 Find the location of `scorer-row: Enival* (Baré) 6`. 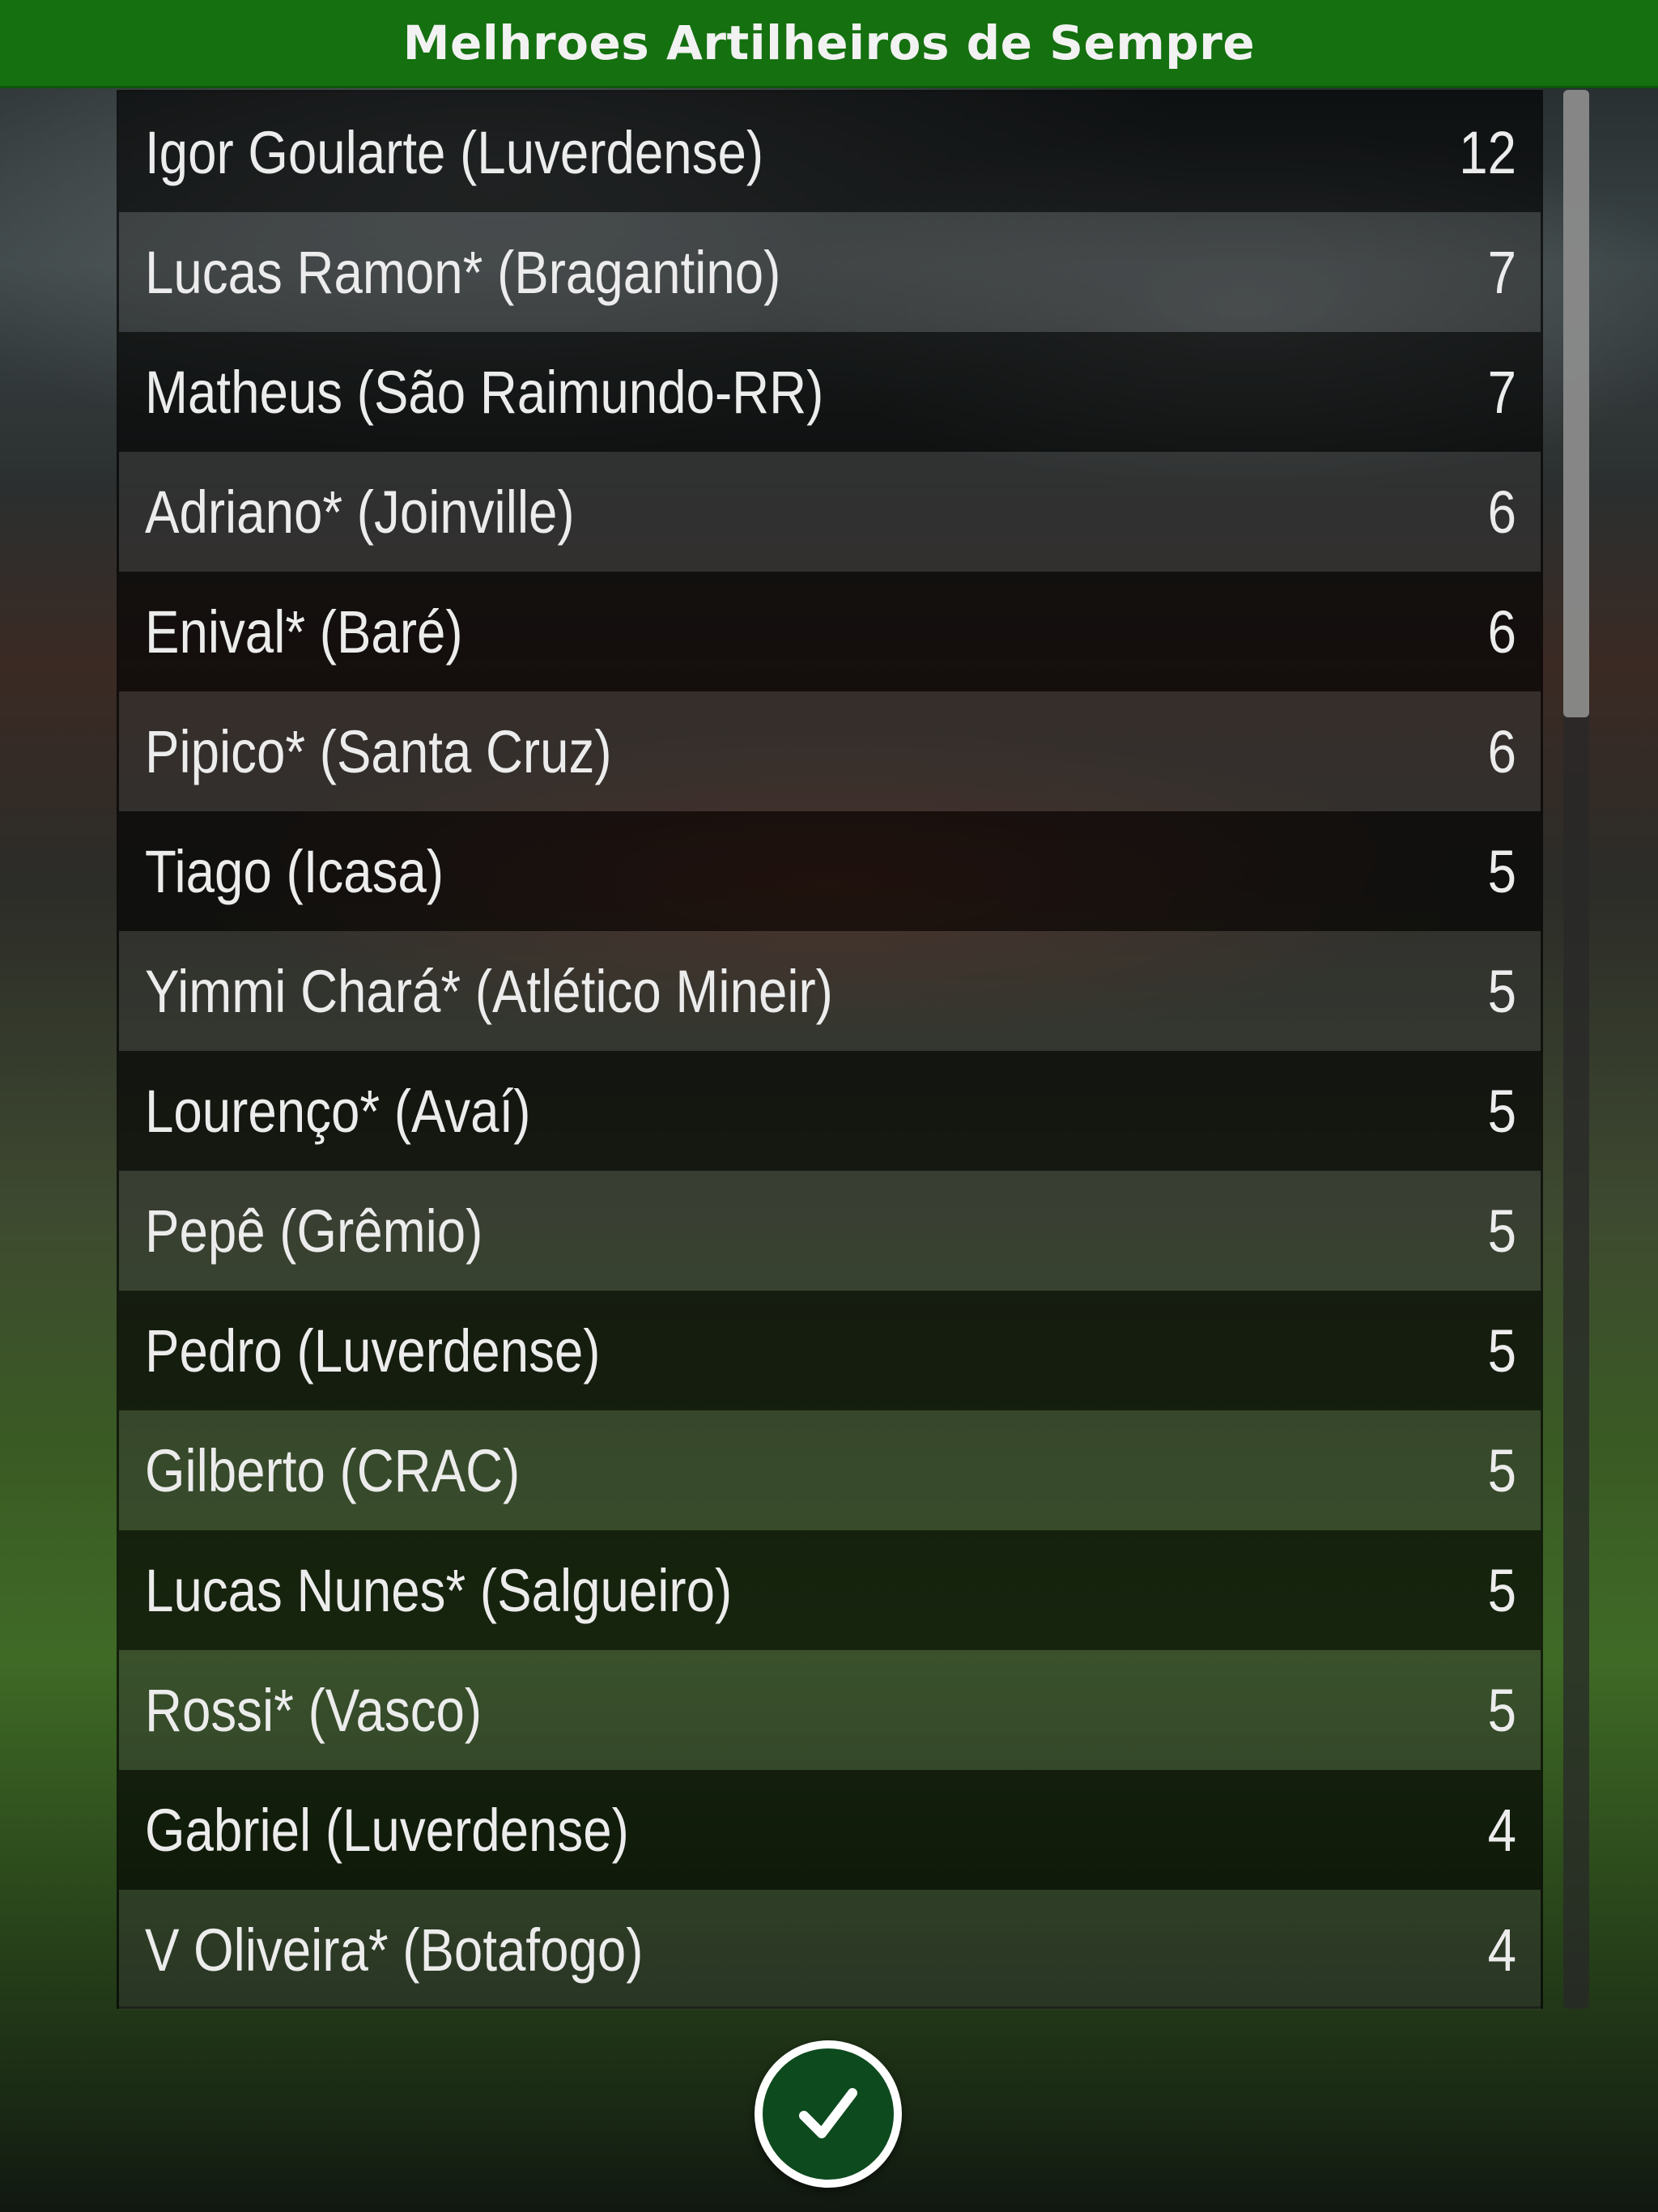

scorer-row: Enival* (Baré) 6 is located at coordinates (830, 632).